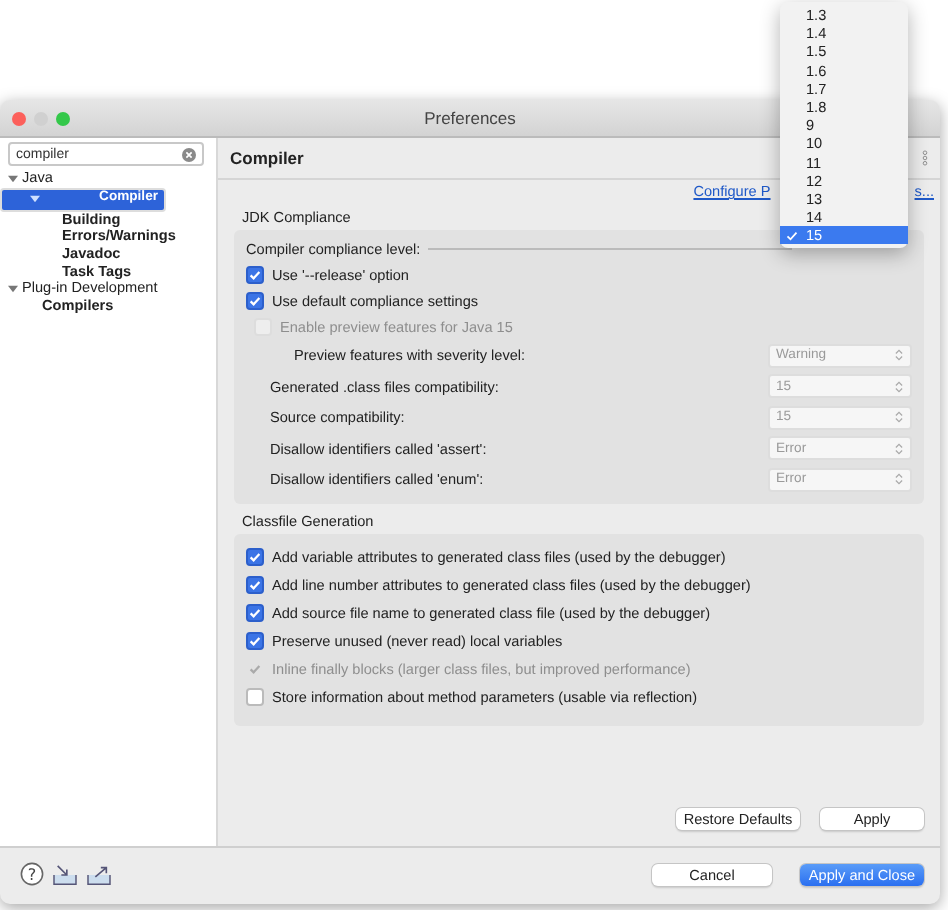 The image size is (948, 910). What do you see at coordinates (32, 874) in the screenshot?
I see `help-icon: ?` at bounding box center [32, 874].